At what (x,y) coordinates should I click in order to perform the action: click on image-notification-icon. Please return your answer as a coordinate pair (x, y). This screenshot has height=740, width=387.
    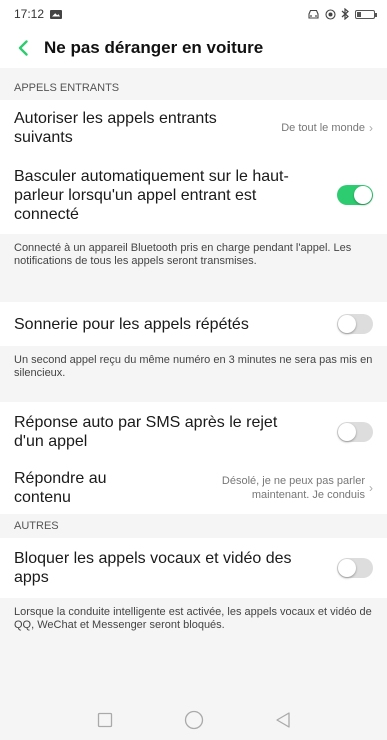
    Looking at the image, I should click on (56, 14).